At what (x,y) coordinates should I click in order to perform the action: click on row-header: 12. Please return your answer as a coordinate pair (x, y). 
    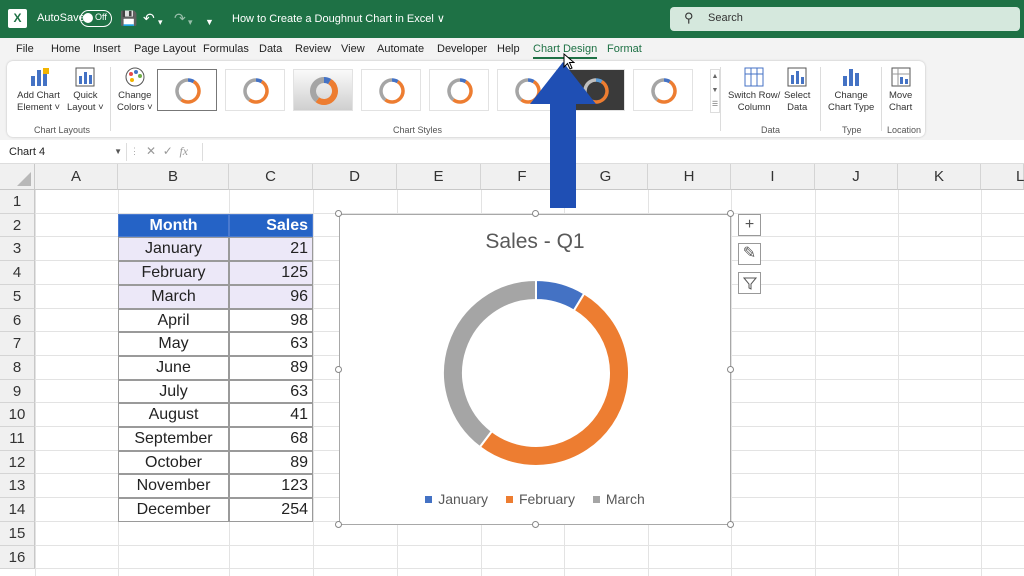
    Looking at the image, I should click on (17, 462).